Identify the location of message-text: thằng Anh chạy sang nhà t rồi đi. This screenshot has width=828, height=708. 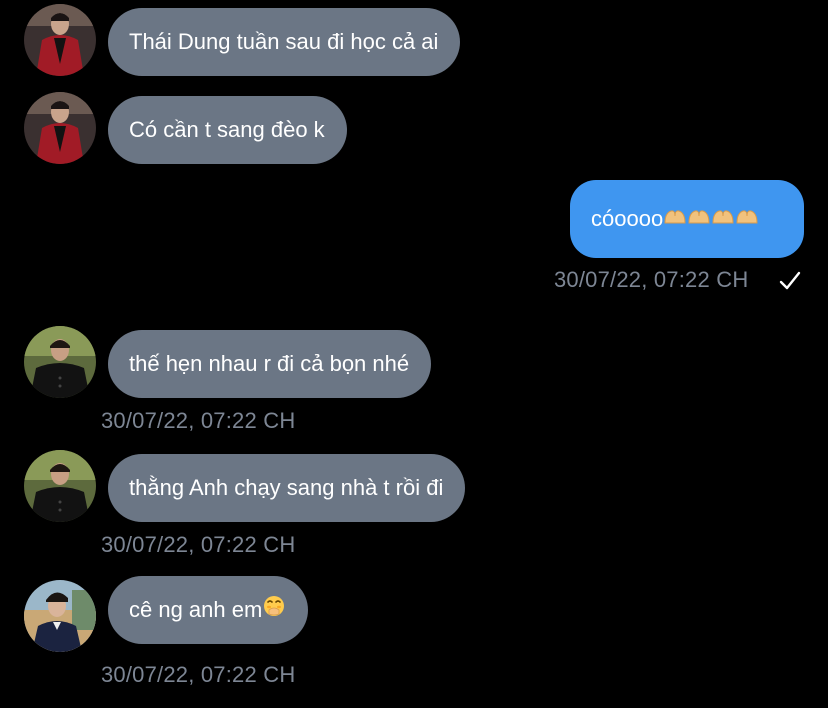
(286, 487).